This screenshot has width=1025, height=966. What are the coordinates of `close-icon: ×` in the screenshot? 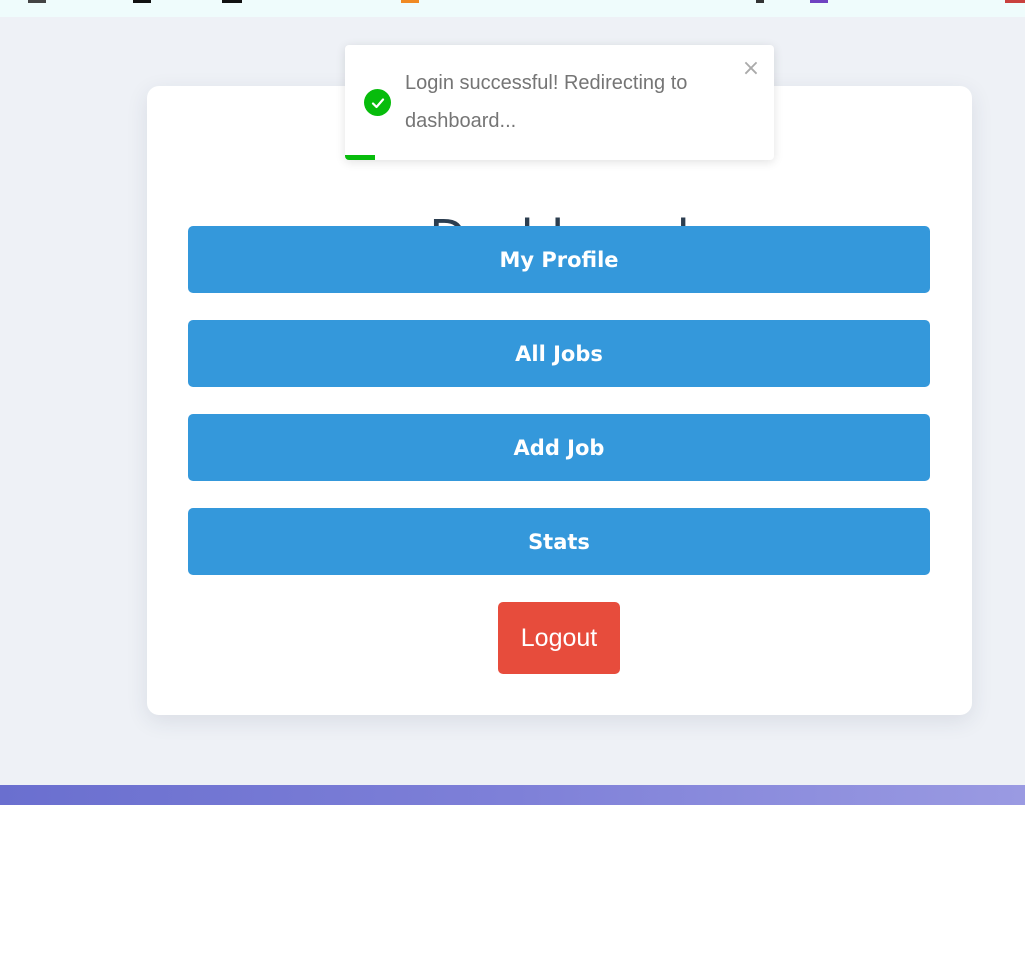 It's located at (751, 69).